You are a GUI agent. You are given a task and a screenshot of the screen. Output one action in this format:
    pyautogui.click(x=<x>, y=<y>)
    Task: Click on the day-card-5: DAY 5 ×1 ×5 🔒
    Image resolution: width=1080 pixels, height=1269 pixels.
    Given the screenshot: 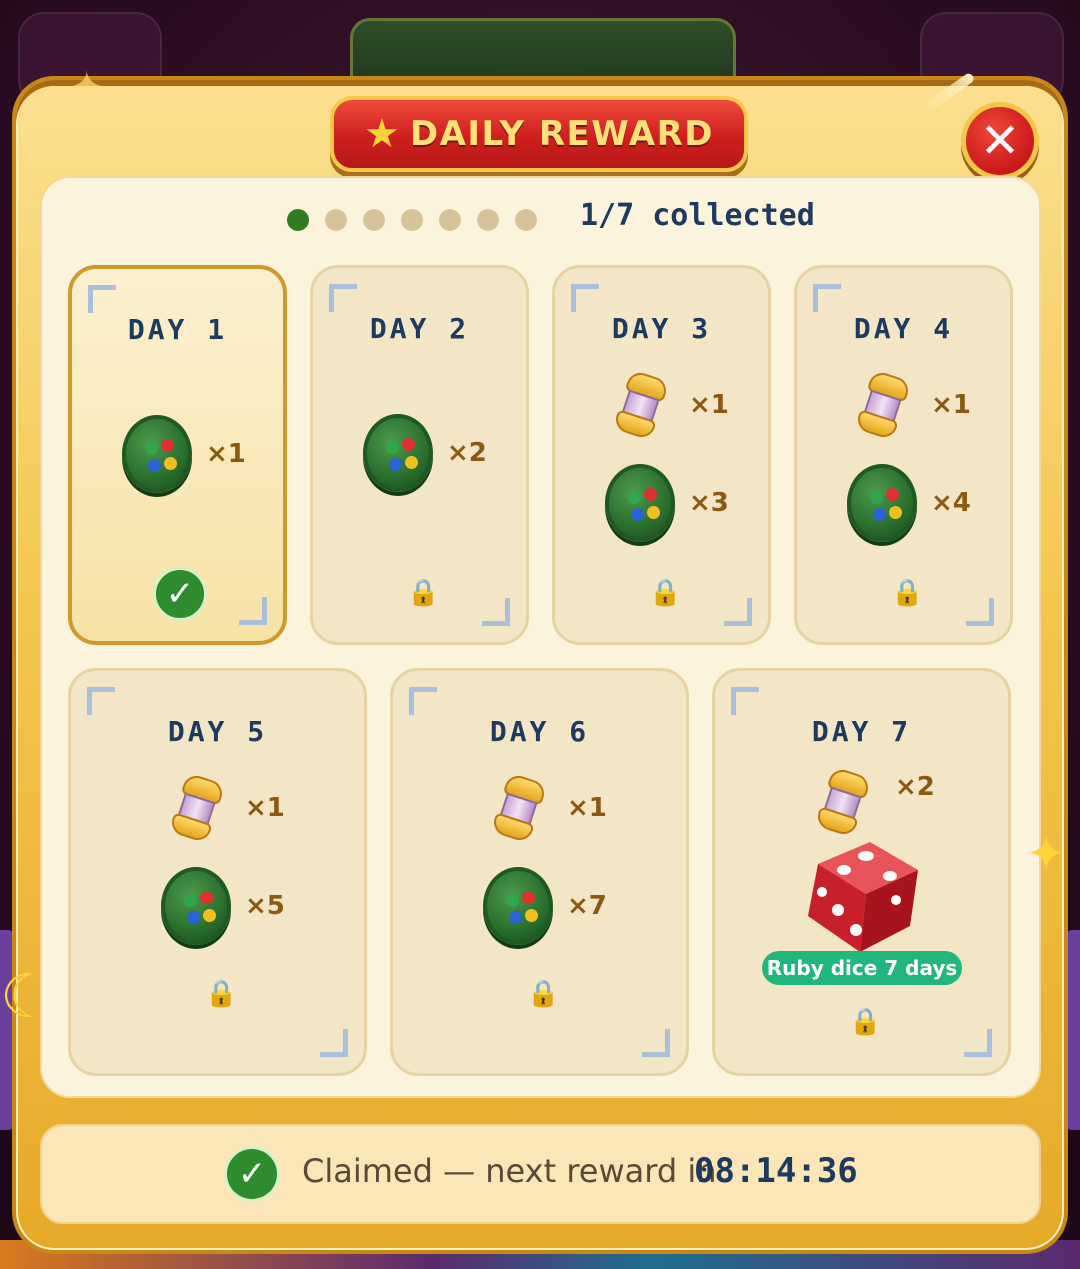 What is the action you would take?
    pyautogui.click(x=217, y=872)
    